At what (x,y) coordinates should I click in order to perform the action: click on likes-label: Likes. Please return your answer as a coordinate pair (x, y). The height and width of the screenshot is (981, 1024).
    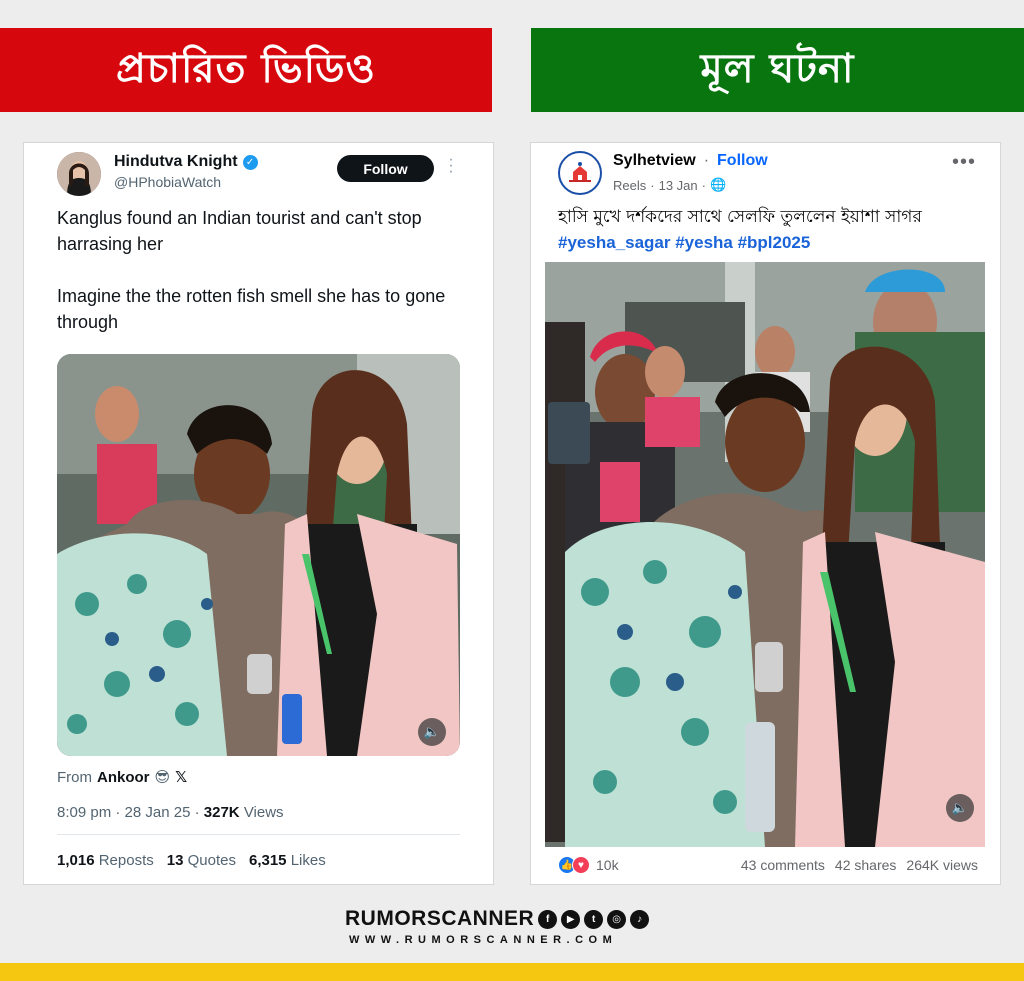
    Looking at the image, I should click on (308, 860).